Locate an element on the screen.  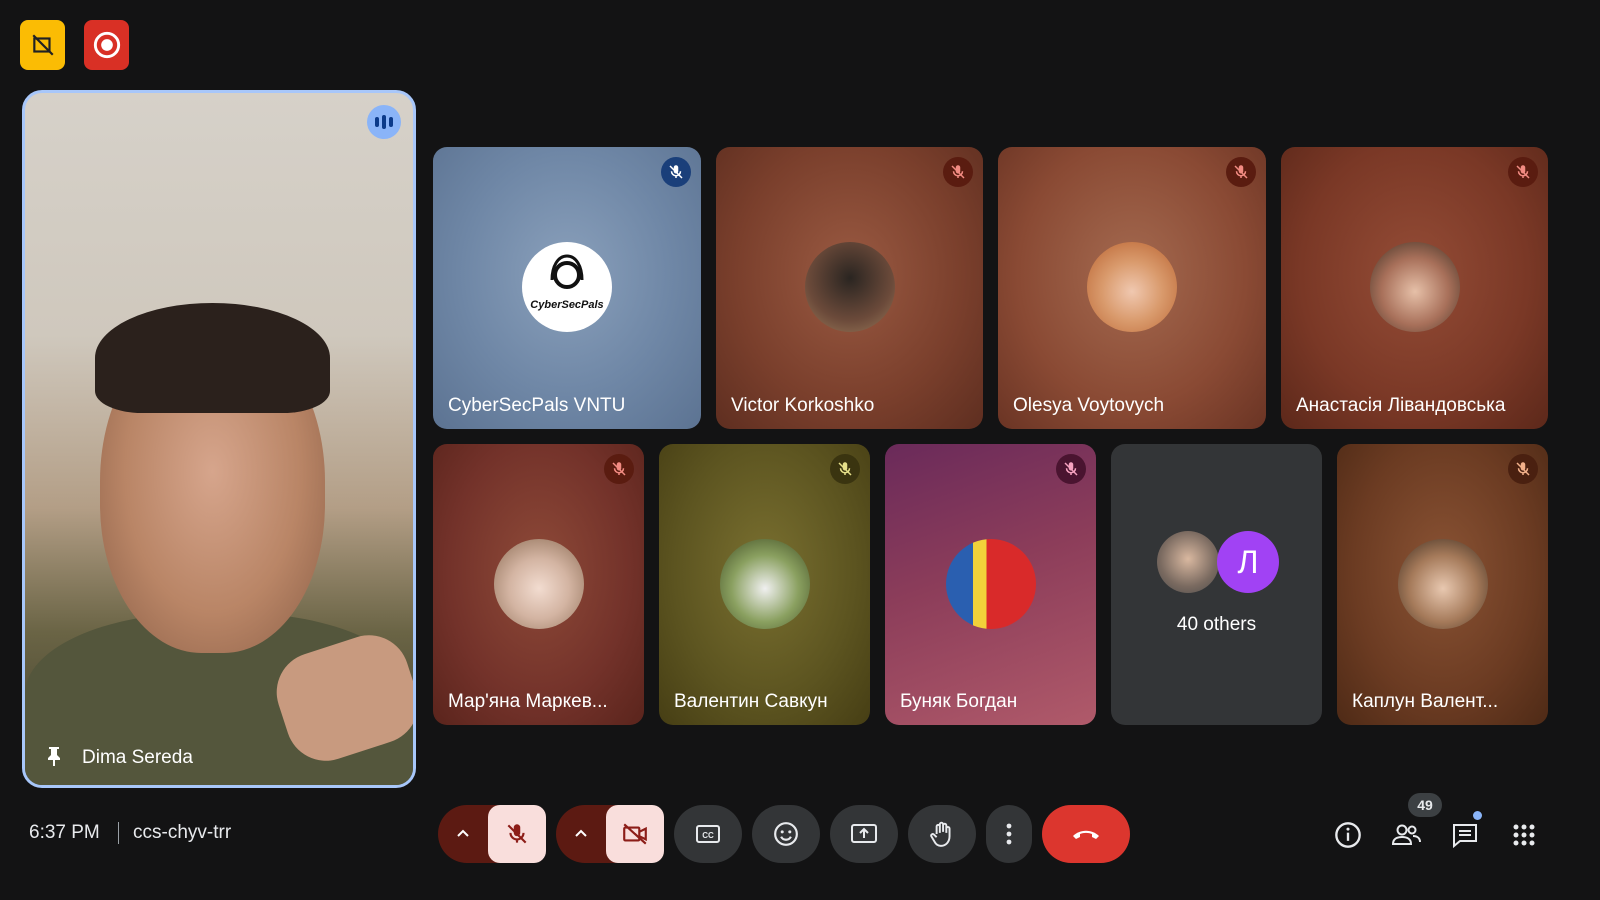
participant-name: Victor Korkoshko is located at coordinates (803, 405).